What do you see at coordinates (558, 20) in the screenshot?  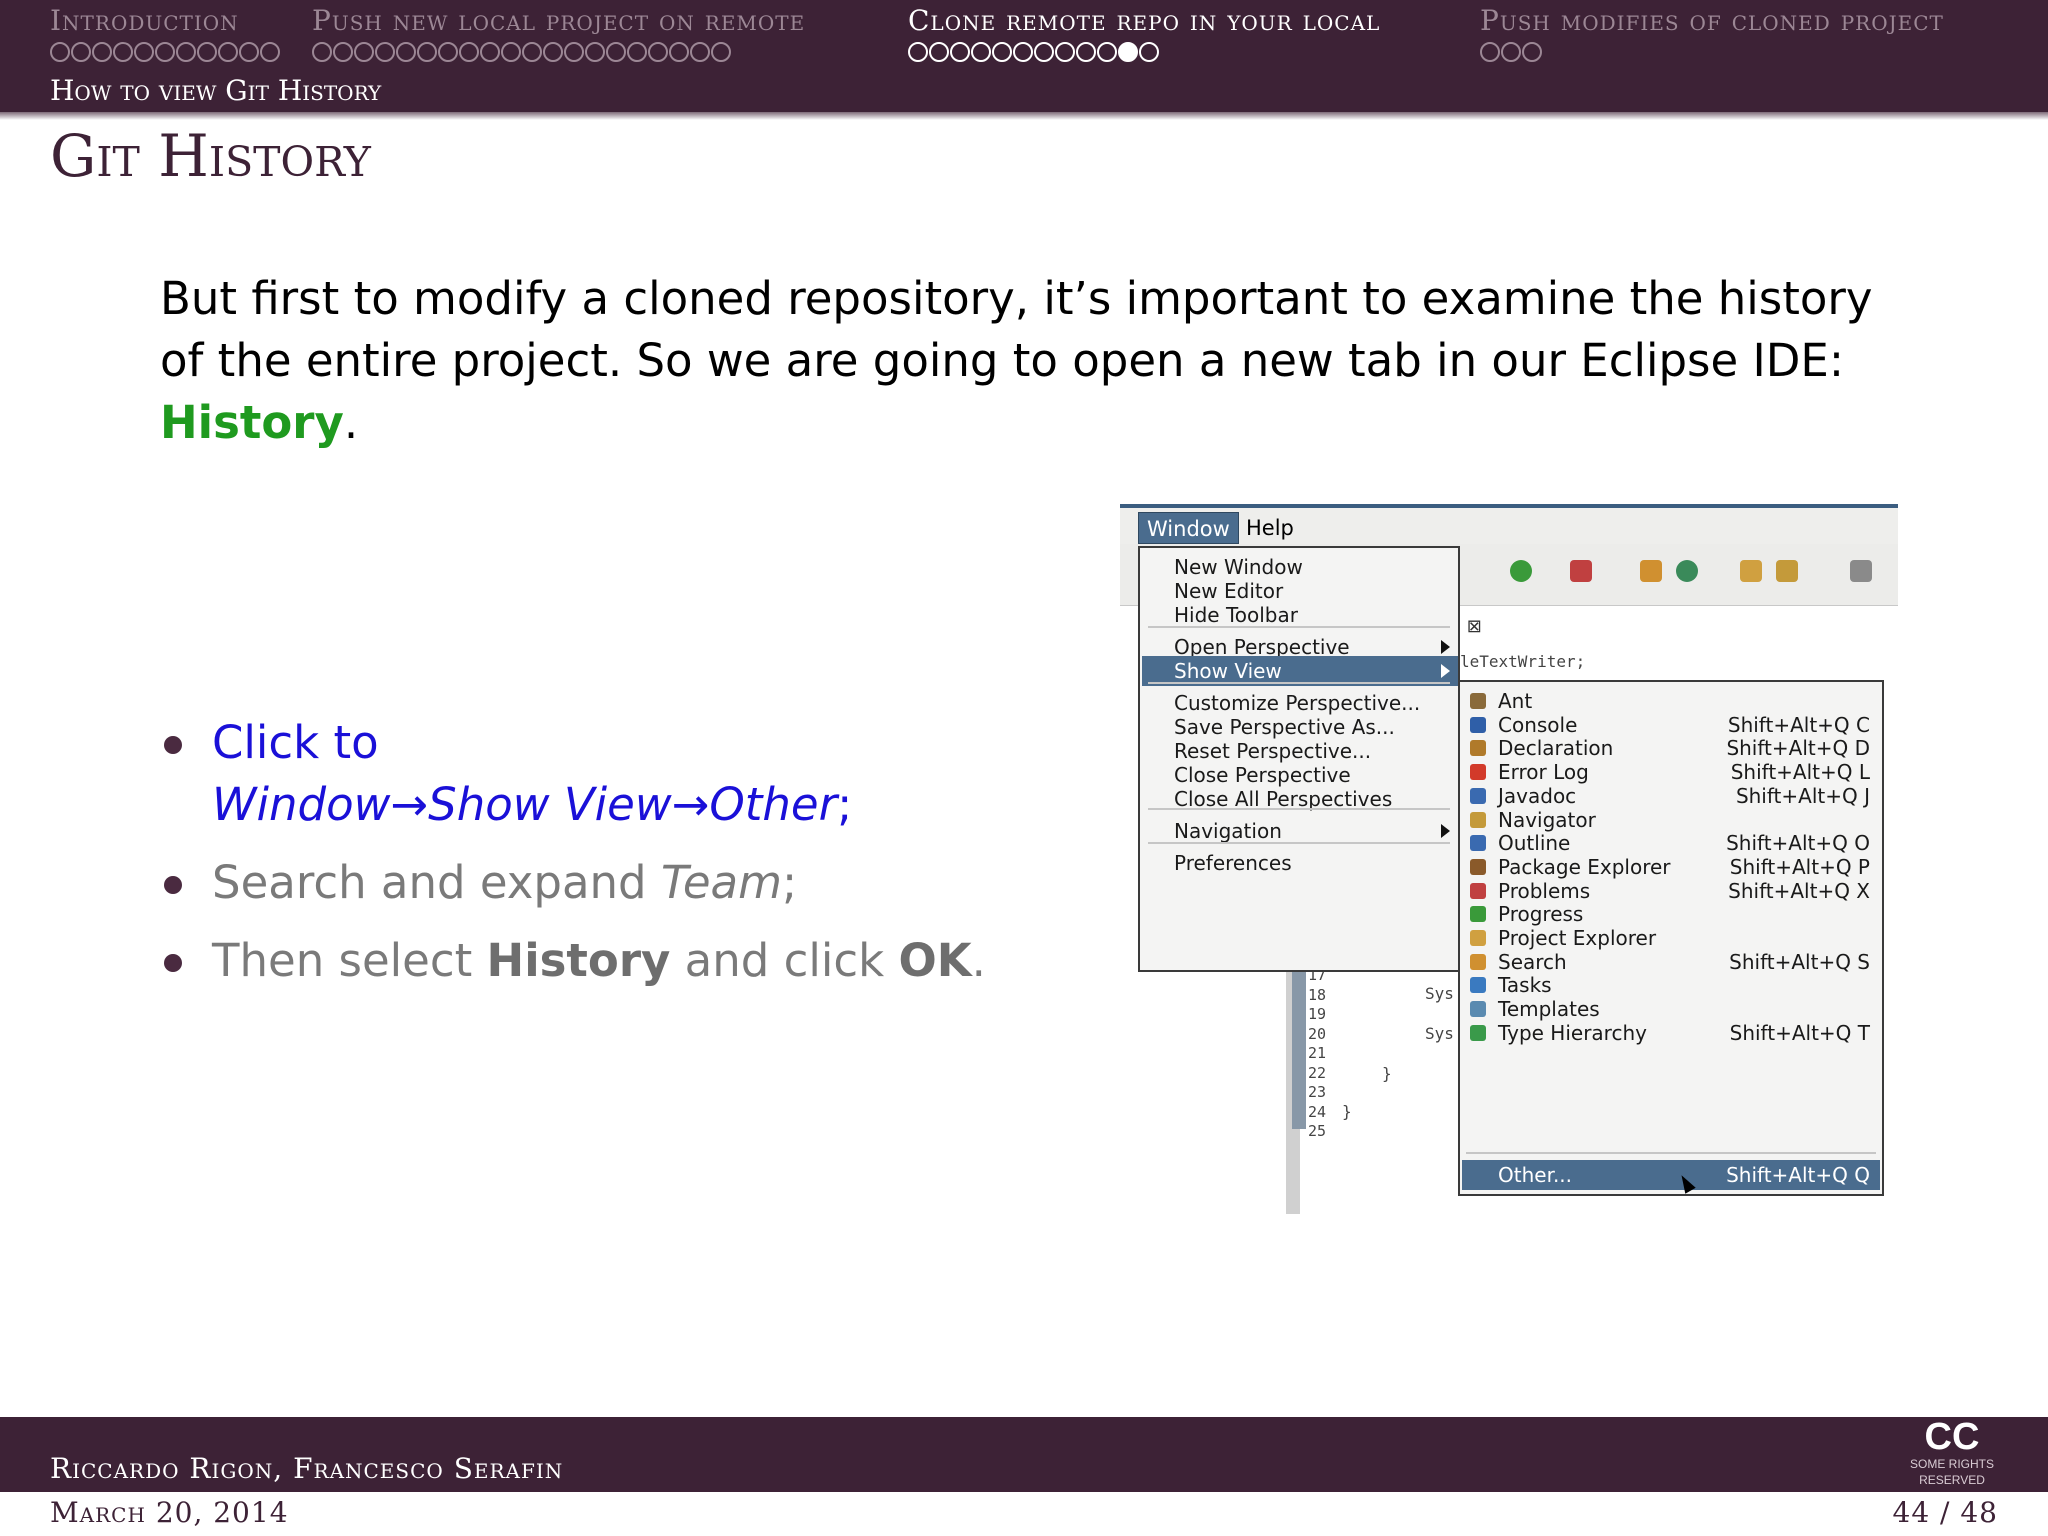 I see `nav-section-push-new: Push new local project on remote` at bounding box center [558, 20].